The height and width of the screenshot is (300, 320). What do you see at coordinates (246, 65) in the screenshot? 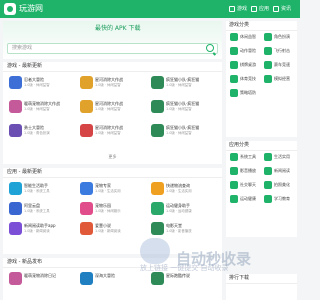
I see `category-item: 棋牌桌游` at bounding box center [246, 65].